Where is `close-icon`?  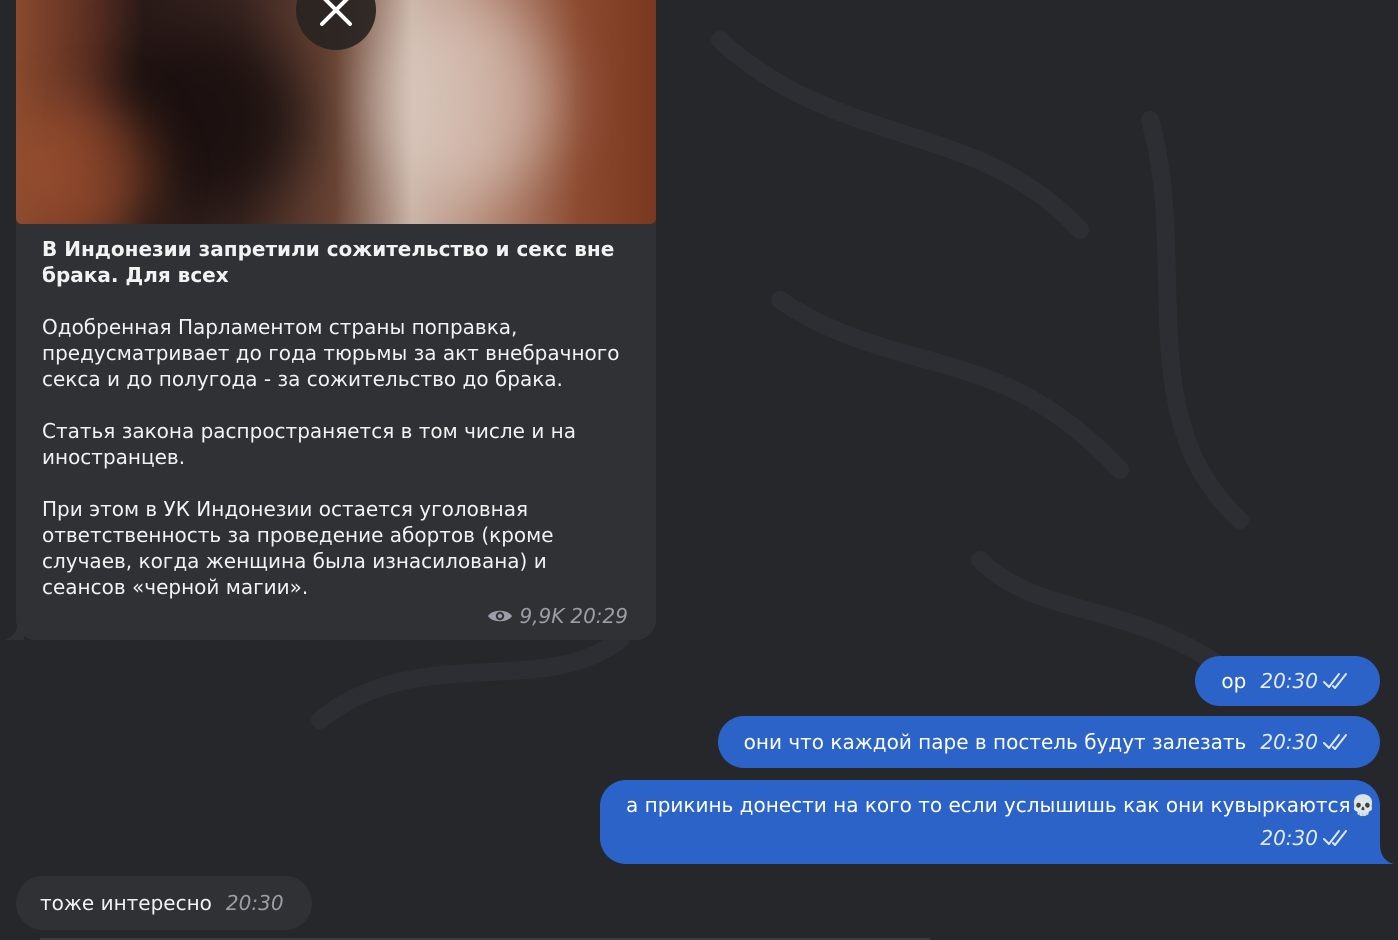 close-icon is located at coordinates (336, 13).